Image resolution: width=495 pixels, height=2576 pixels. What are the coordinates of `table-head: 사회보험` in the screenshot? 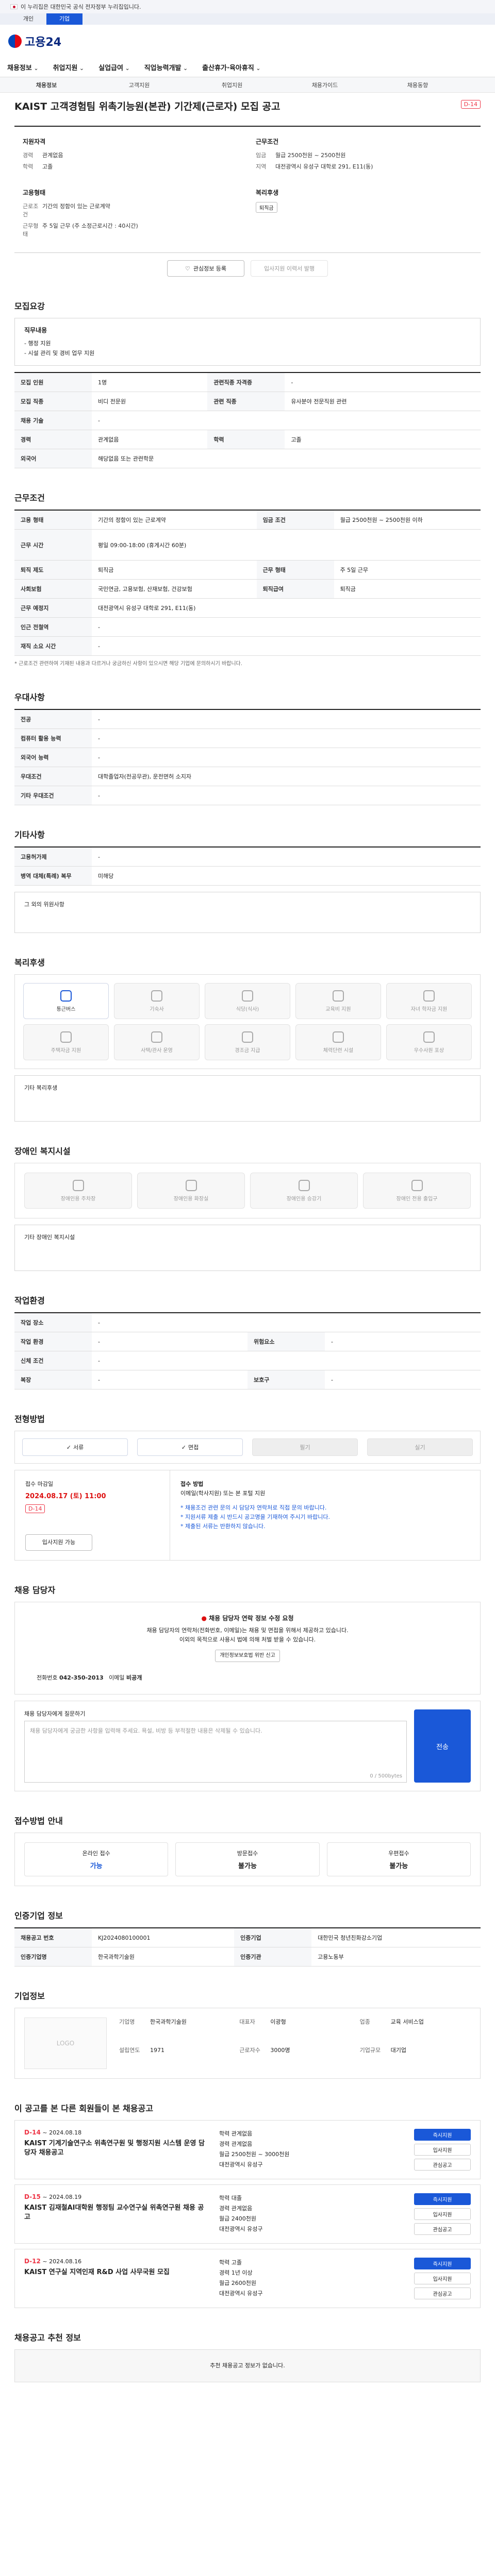 It's located at (53, 589).